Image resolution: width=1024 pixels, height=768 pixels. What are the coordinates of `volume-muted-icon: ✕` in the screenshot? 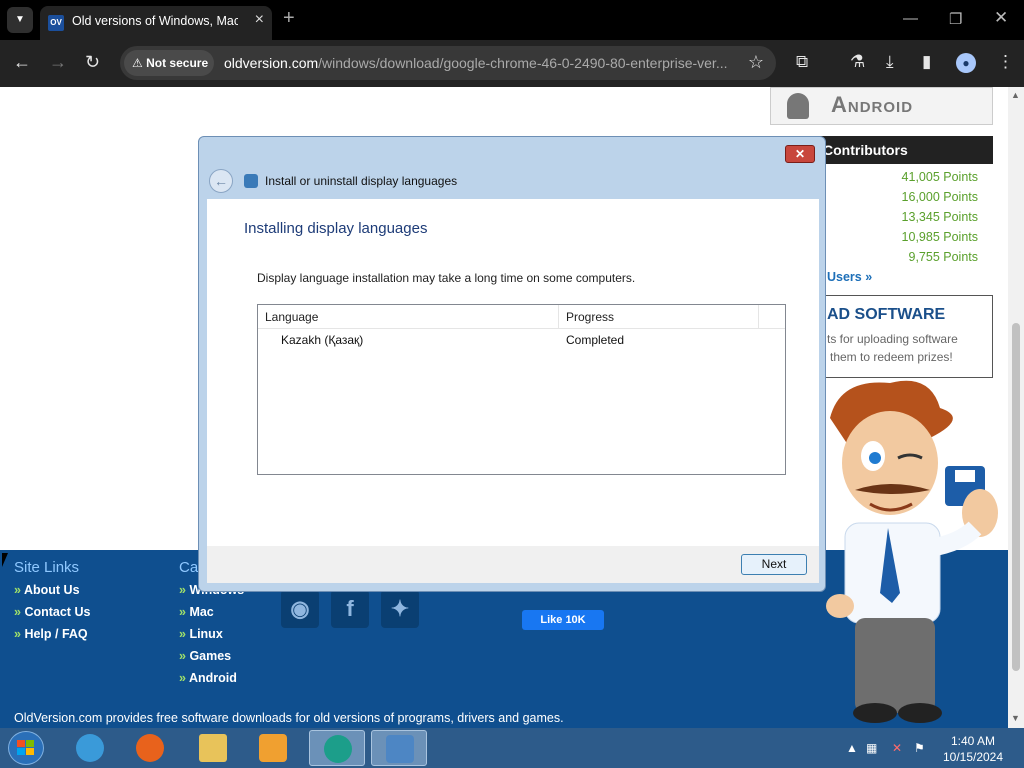 It's located at (897, 748).